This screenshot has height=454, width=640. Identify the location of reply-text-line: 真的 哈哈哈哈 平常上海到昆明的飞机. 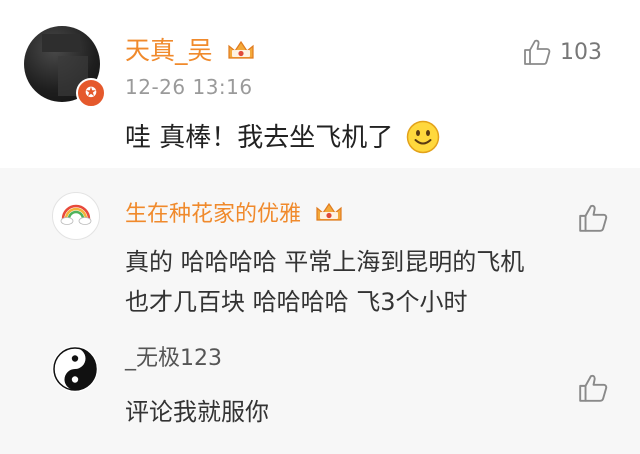
(325, 262).